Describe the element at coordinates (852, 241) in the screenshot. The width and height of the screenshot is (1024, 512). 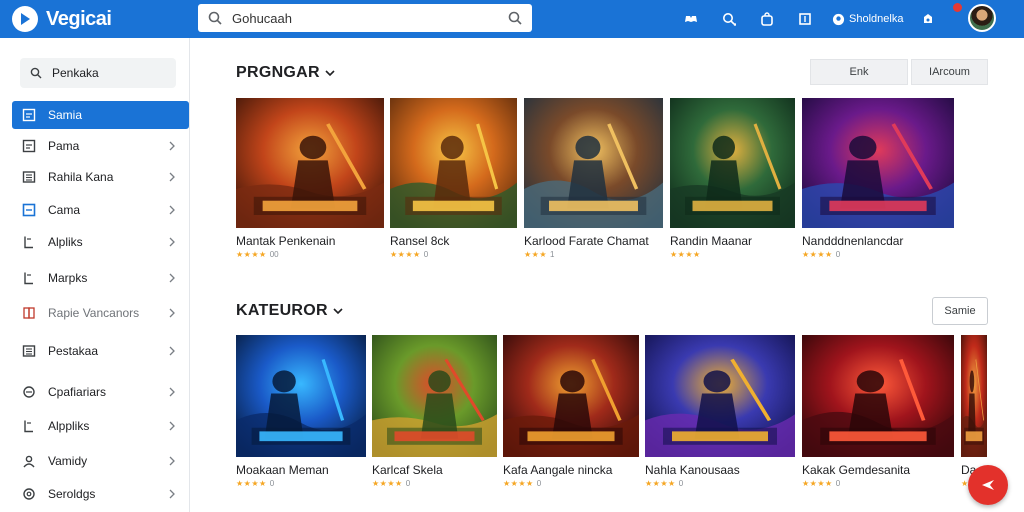
I see `game-title: Nandddnenlancdar` at that location.